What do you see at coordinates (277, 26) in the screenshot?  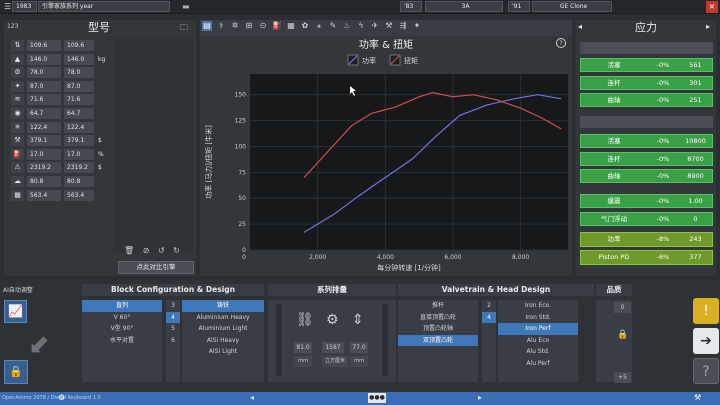 I see `fuel-icon: ⛽` at bounding box center [277, 26].